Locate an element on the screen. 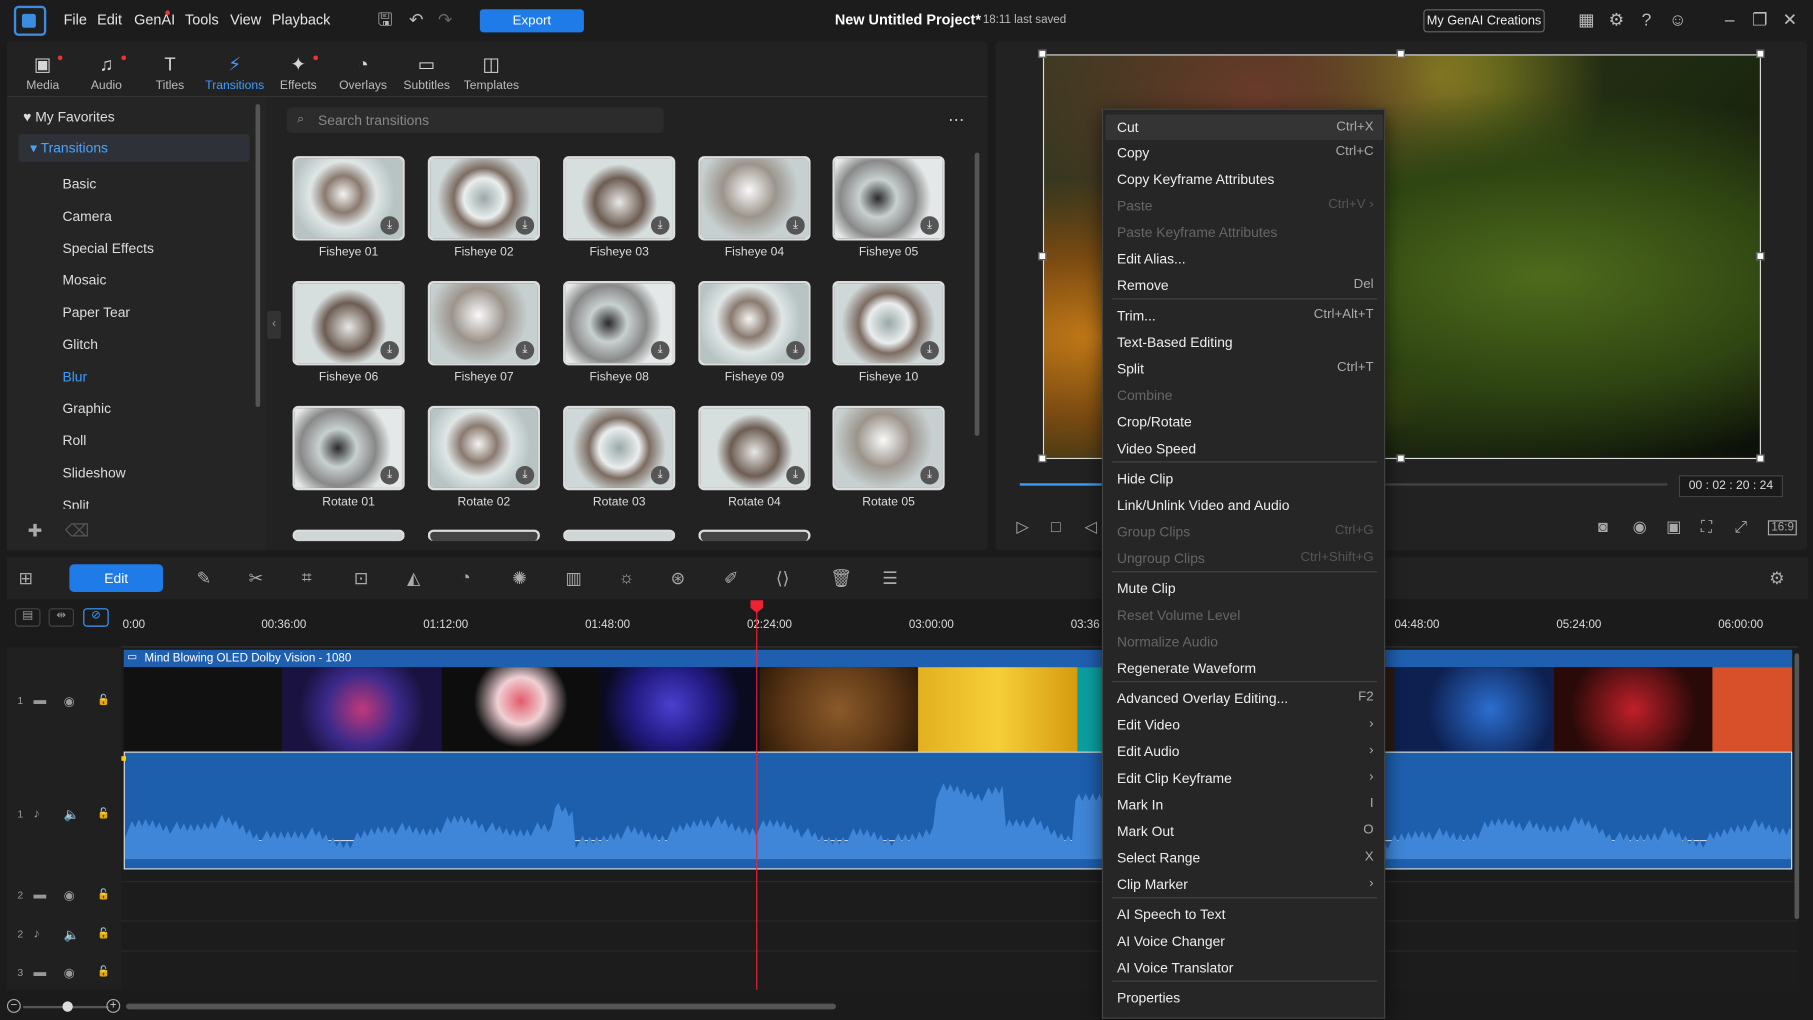 This screenshot has width=1813, height=1020. zoom-out-icon: − is located at coordinates (13, 1006).